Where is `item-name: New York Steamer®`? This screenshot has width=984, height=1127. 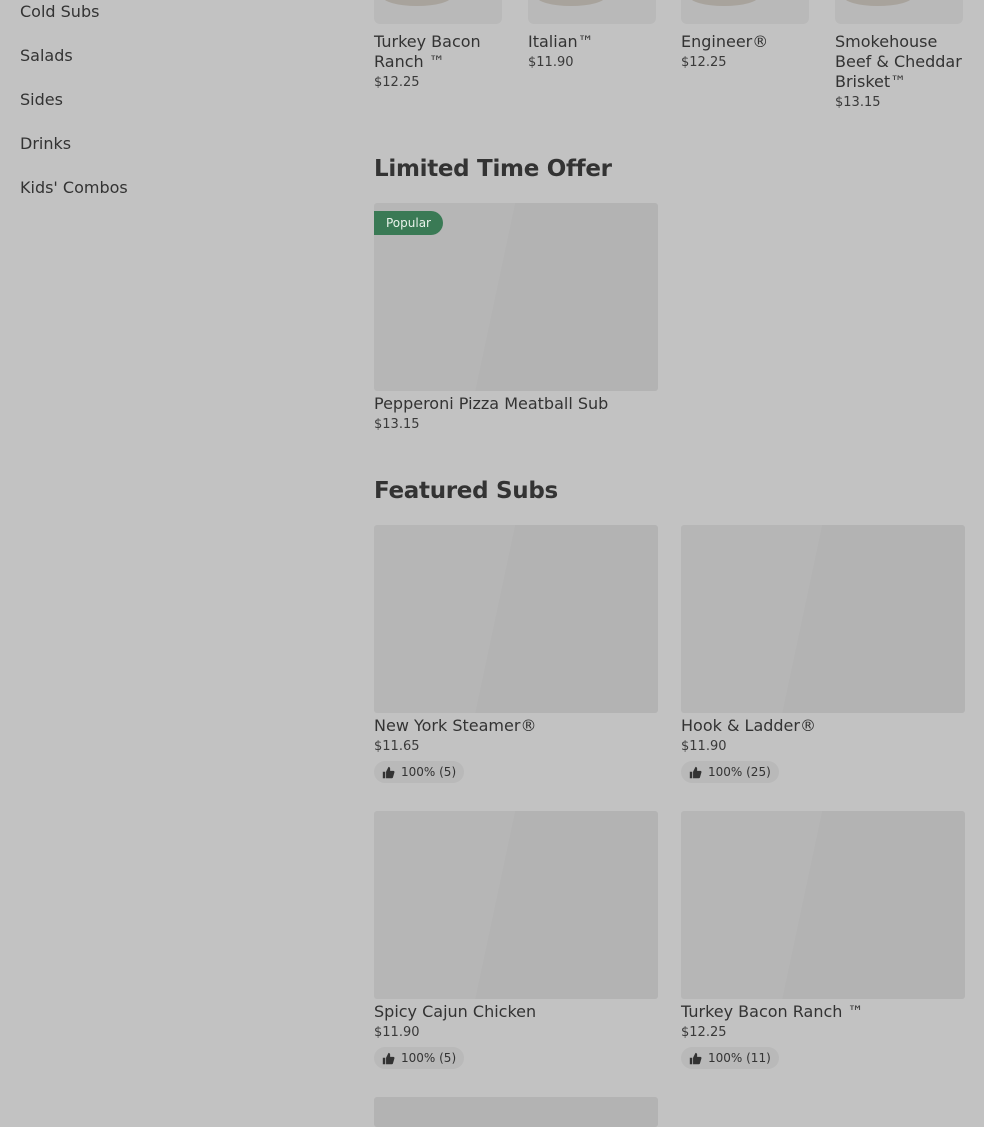 item-name: New York Steamer® is located at coordinates (516, 726).